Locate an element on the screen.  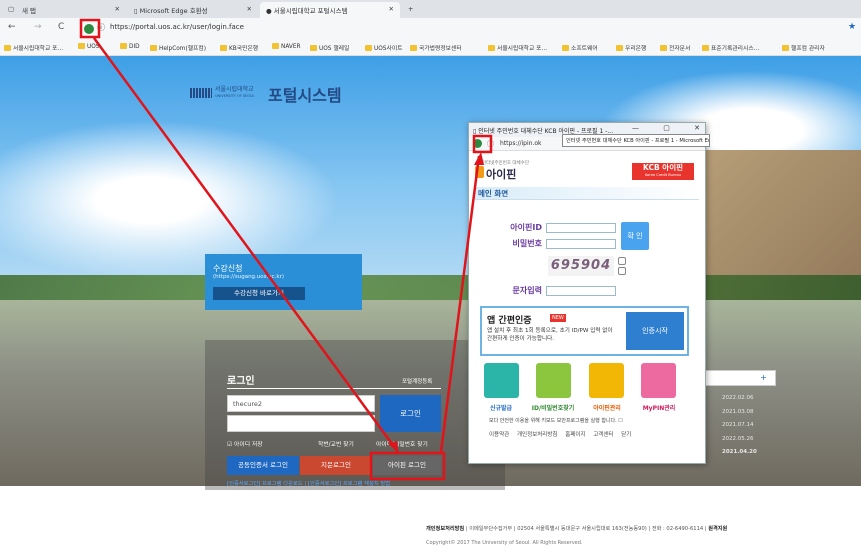
favorite-item: NAVER is located at coordinates (286, 46).